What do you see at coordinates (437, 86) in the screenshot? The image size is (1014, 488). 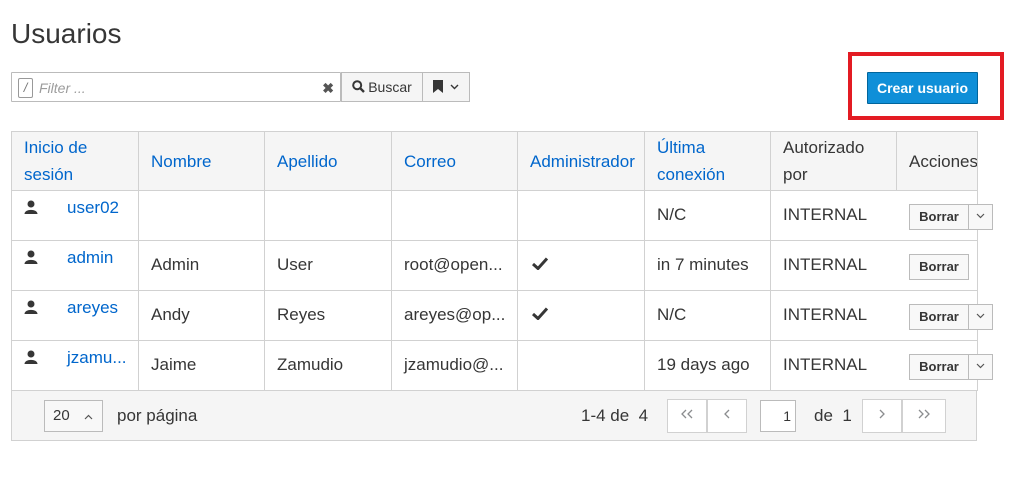 I see `bookmark-icon` at bounding box center [437, 86].